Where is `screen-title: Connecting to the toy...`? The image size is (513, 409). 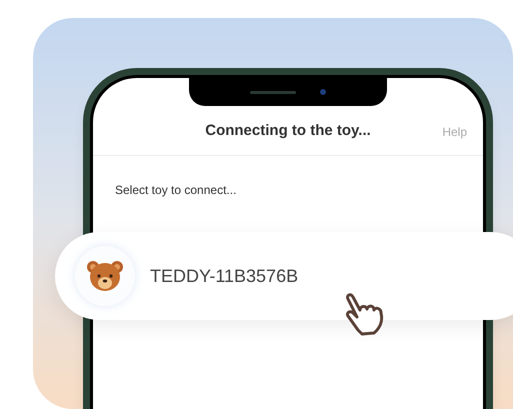 screen-title: Connecting to the toy... is located at coordinates (288, 131).